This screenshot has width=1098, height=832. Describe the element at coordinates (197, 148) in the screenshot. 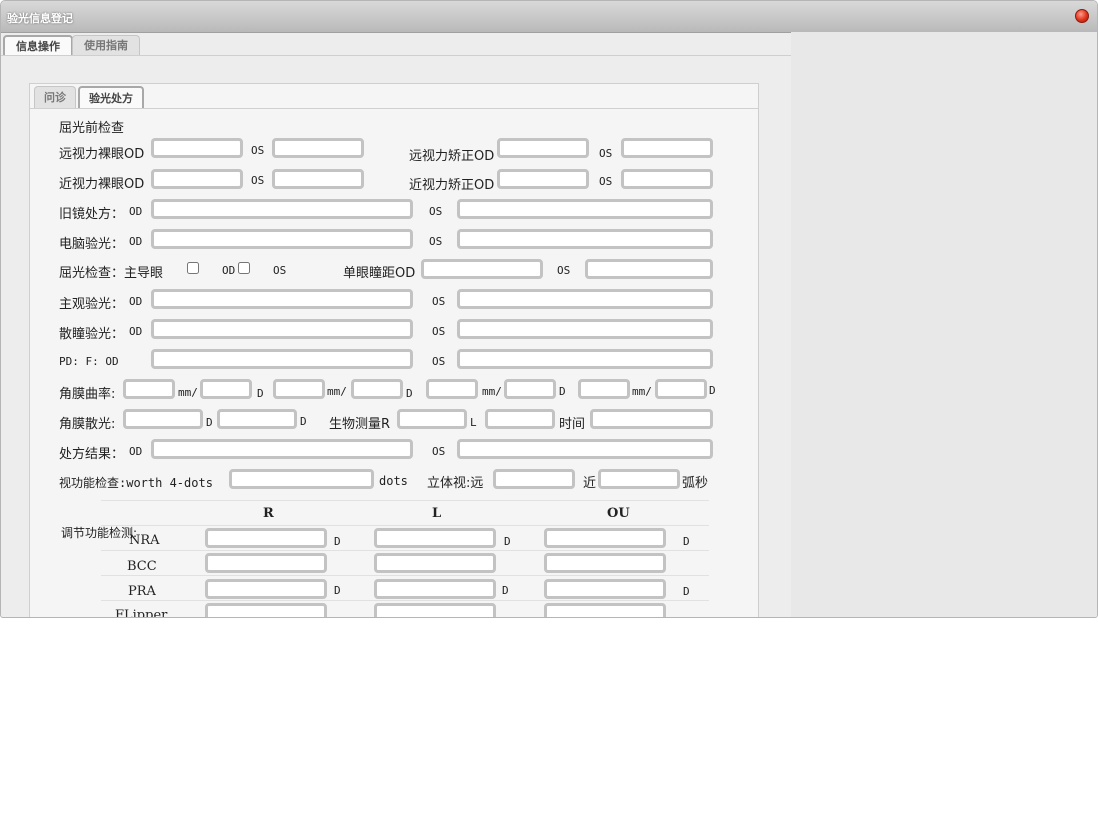

I see `far-naked-od-input` at that location.